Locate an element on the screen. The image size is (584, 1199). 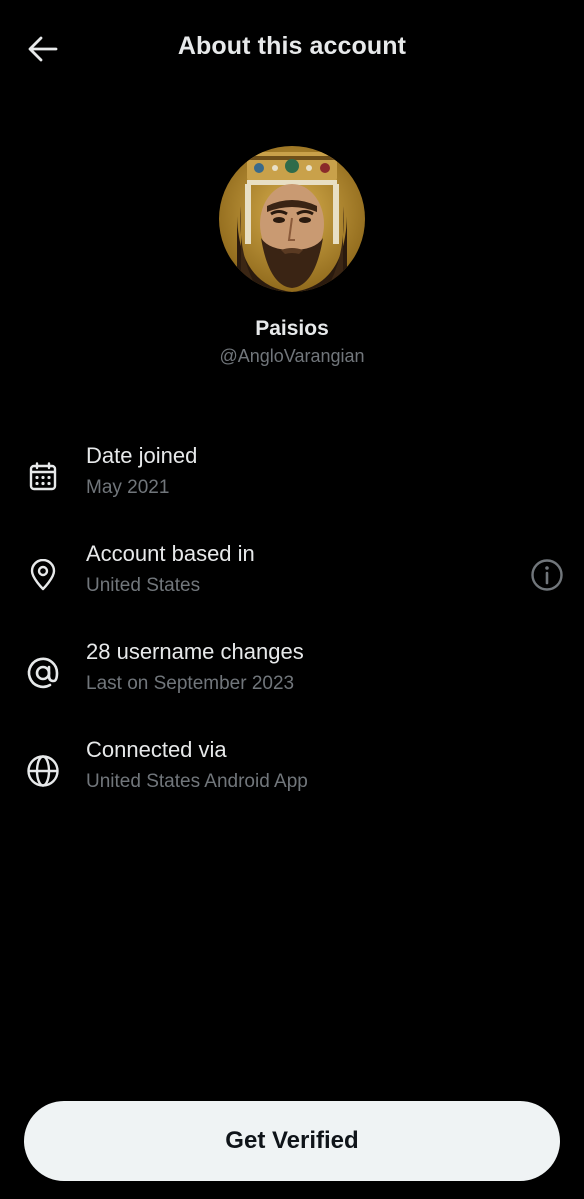
date-joined-row: Date joined May 2021 is located at coordinates (292, 481).